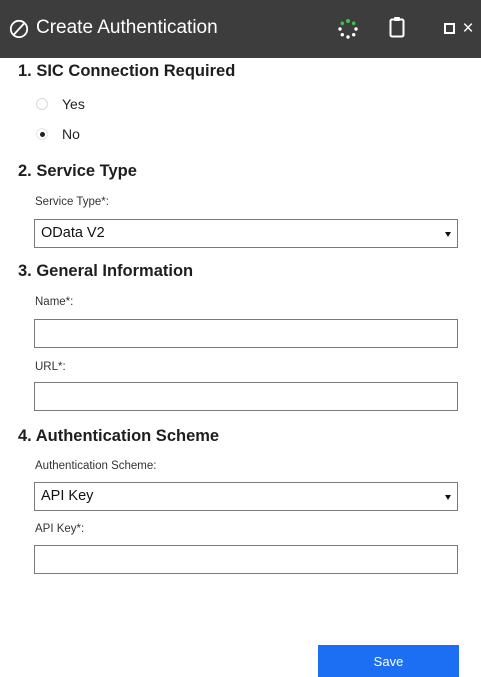 The width and height of the screenshot is (481, 677). I want to click on radio-label-no: No, so click(71, 134).